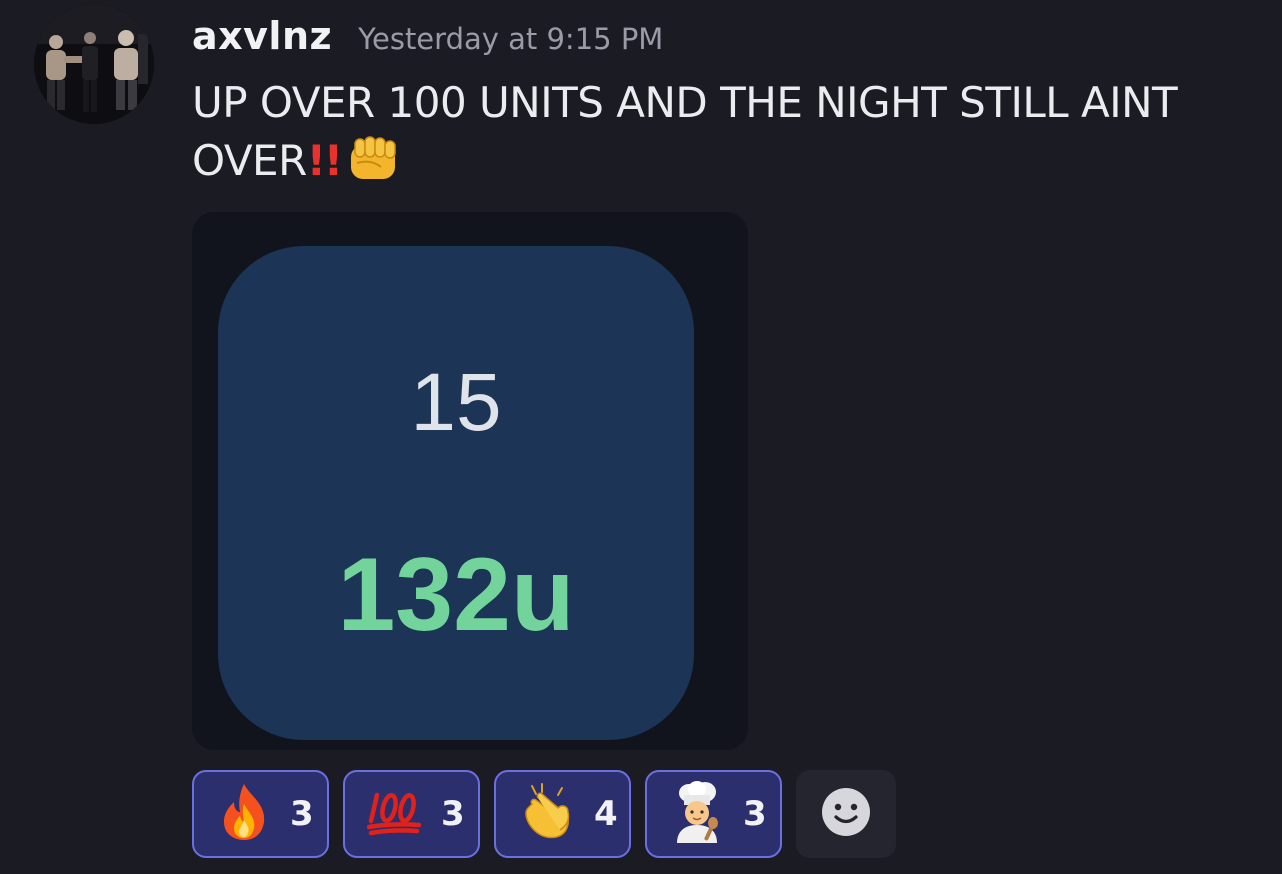 Image resolution: width=1282 pixels, height=874 pixels. I want to click on reaction-fire: 3, so click(260, 814).